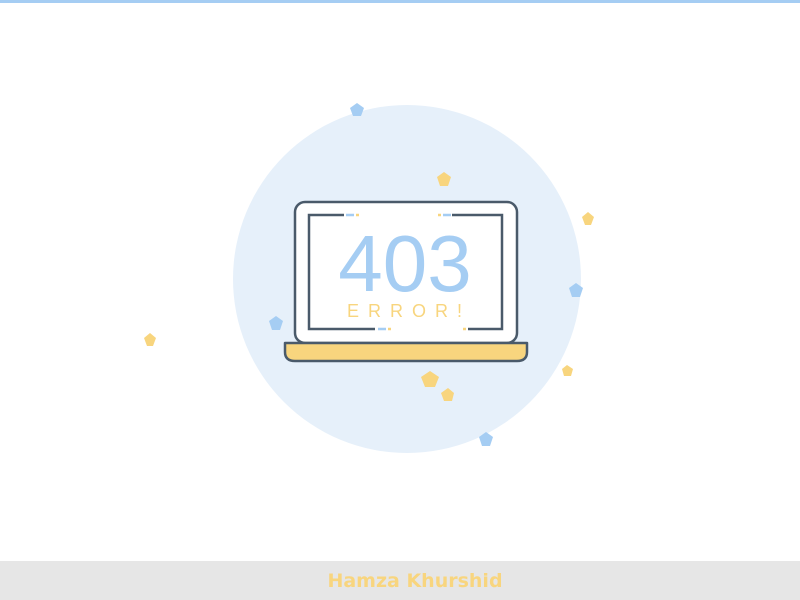  I want to click on error-label: ERROR!, so click(409, 311).